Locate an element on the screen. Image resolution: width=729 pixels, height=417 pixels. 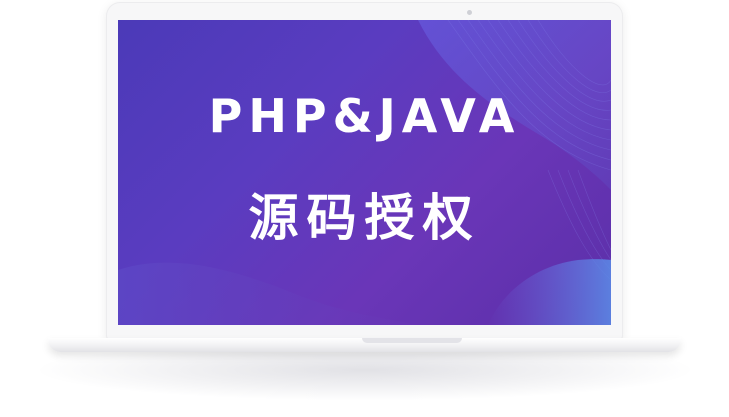
base-notch is located at coordinates (412, 340).